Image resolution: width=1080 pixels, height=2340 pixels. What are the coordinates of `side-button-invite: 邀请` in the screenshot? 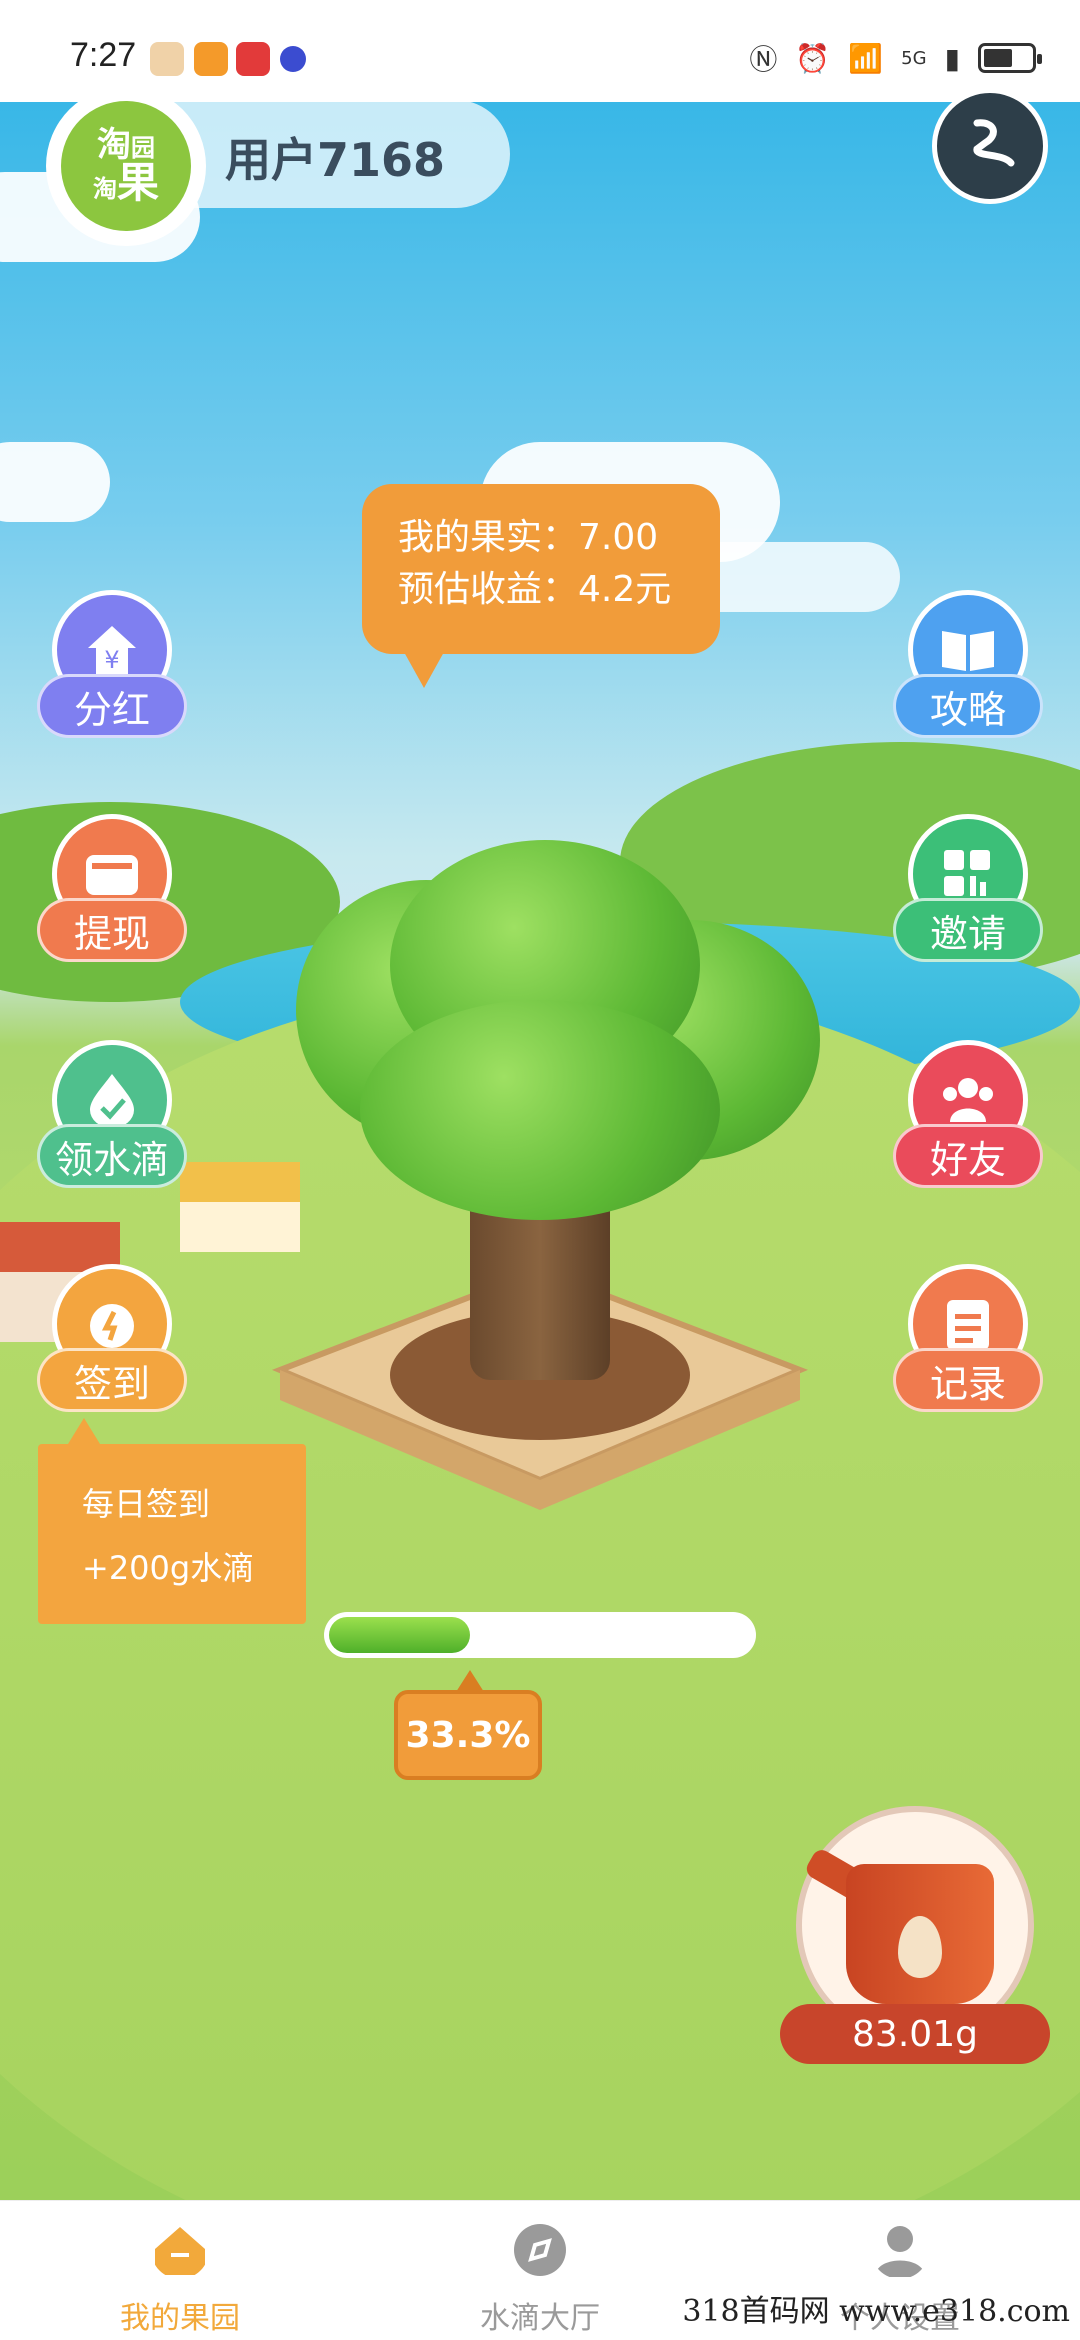 It's located at (968, 889).